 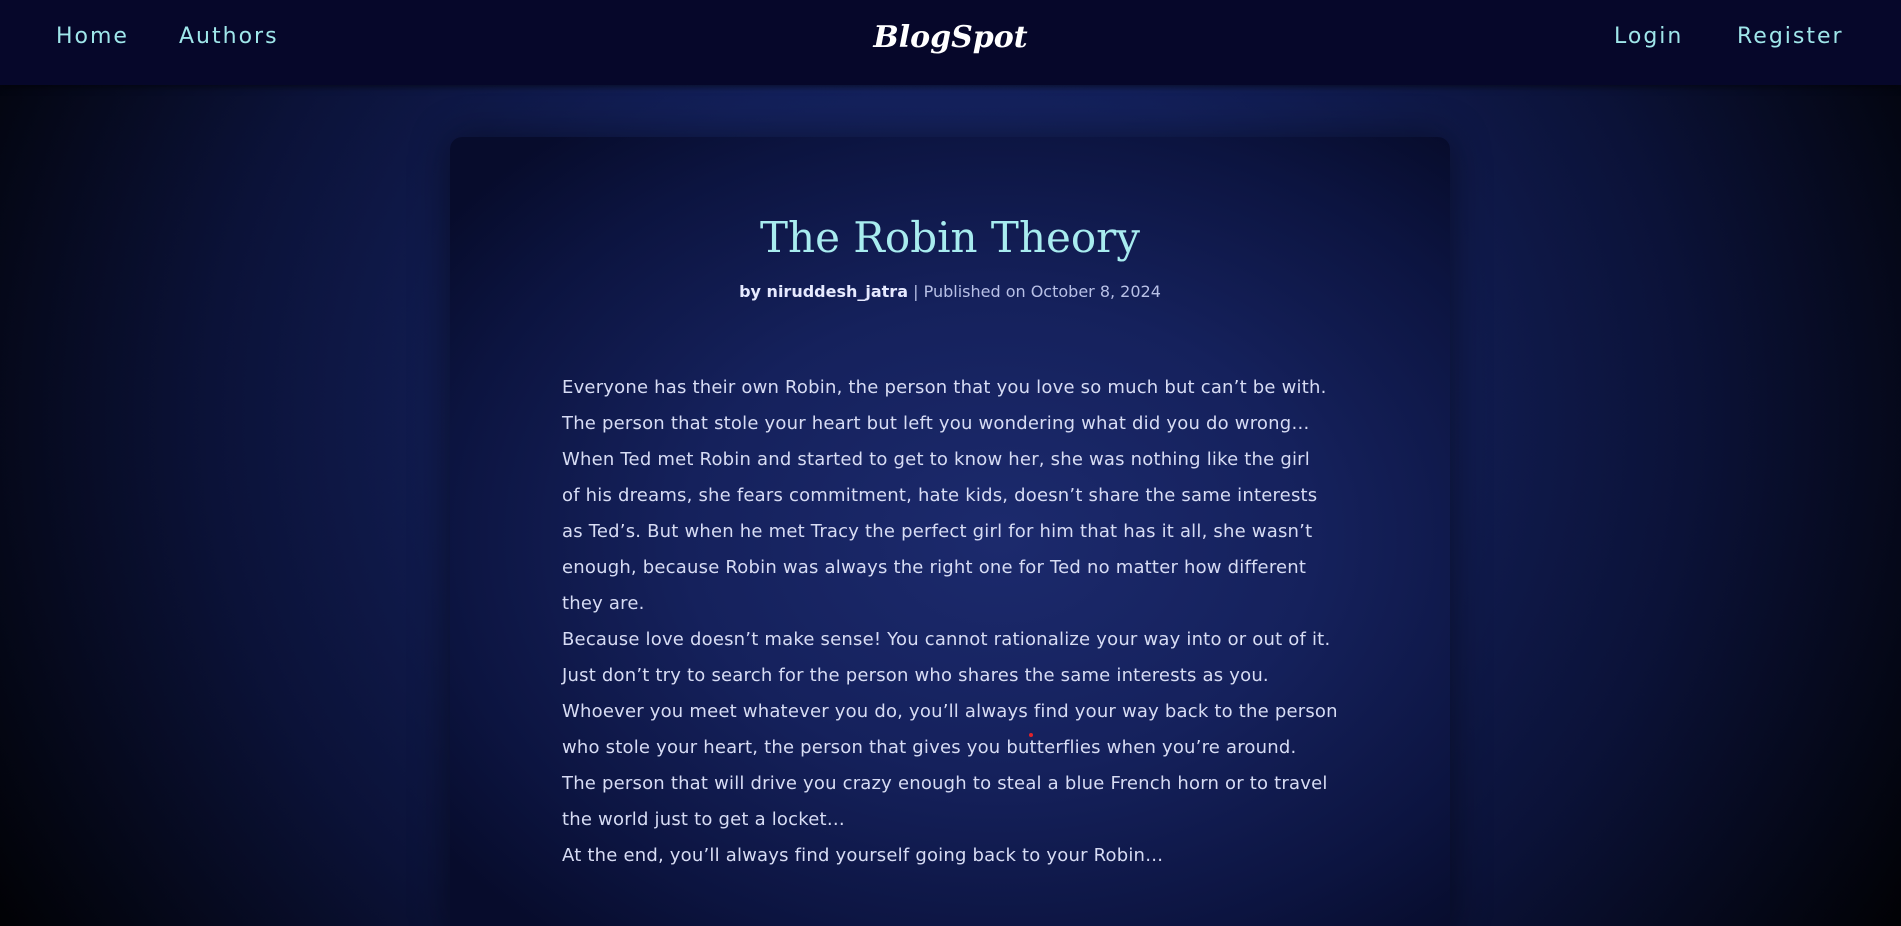 I want to click on nav-authors-link: Authors, so click(x=229, y=36).